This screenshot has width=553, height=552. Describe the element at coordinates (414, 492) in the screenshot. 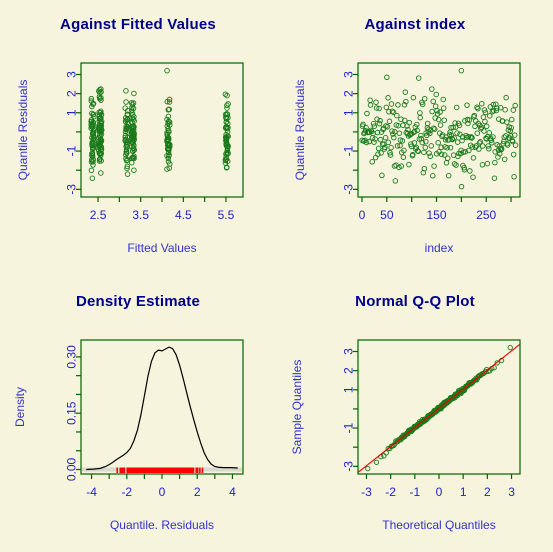

I see `x-tick-label: -1` at that location.